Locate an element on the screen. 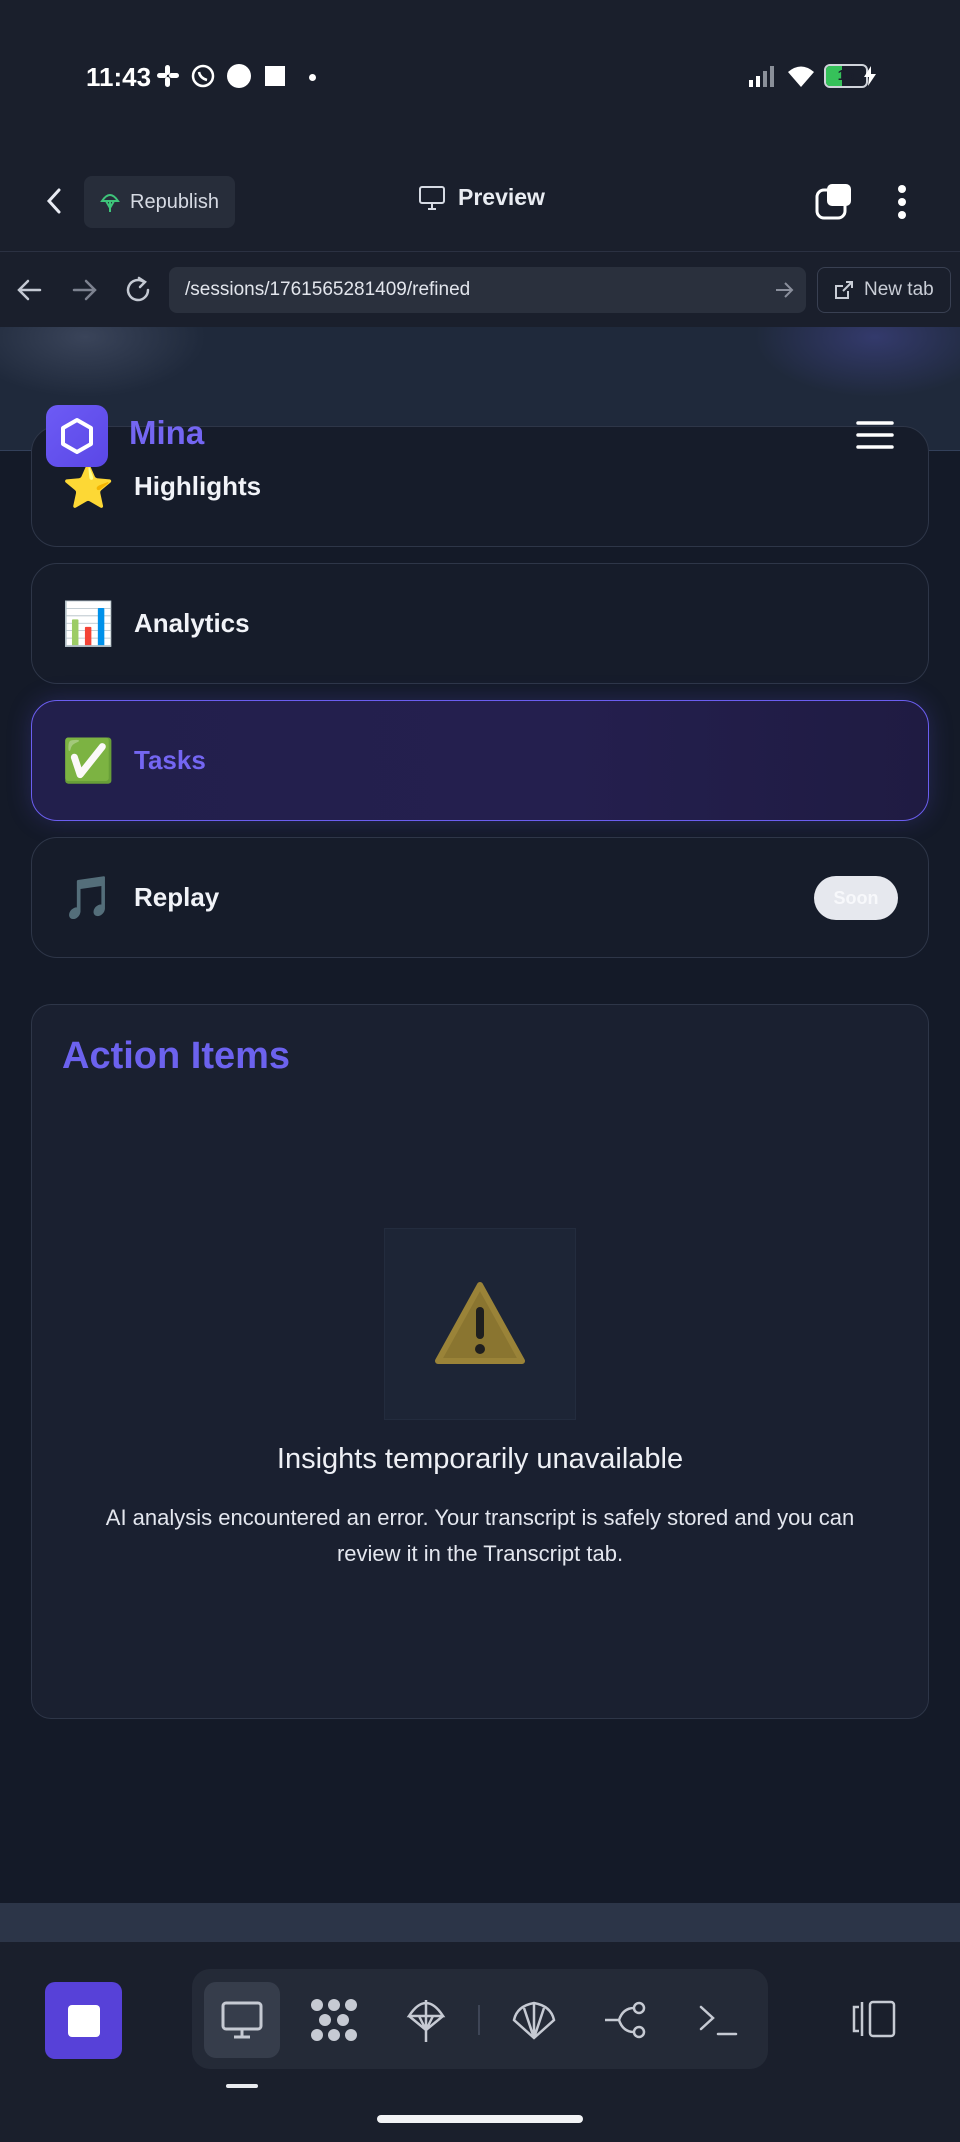 Image resolution: width=960 pixels, height=2142 pixels. preview-title: Preview is located at coordinates (481, 197).